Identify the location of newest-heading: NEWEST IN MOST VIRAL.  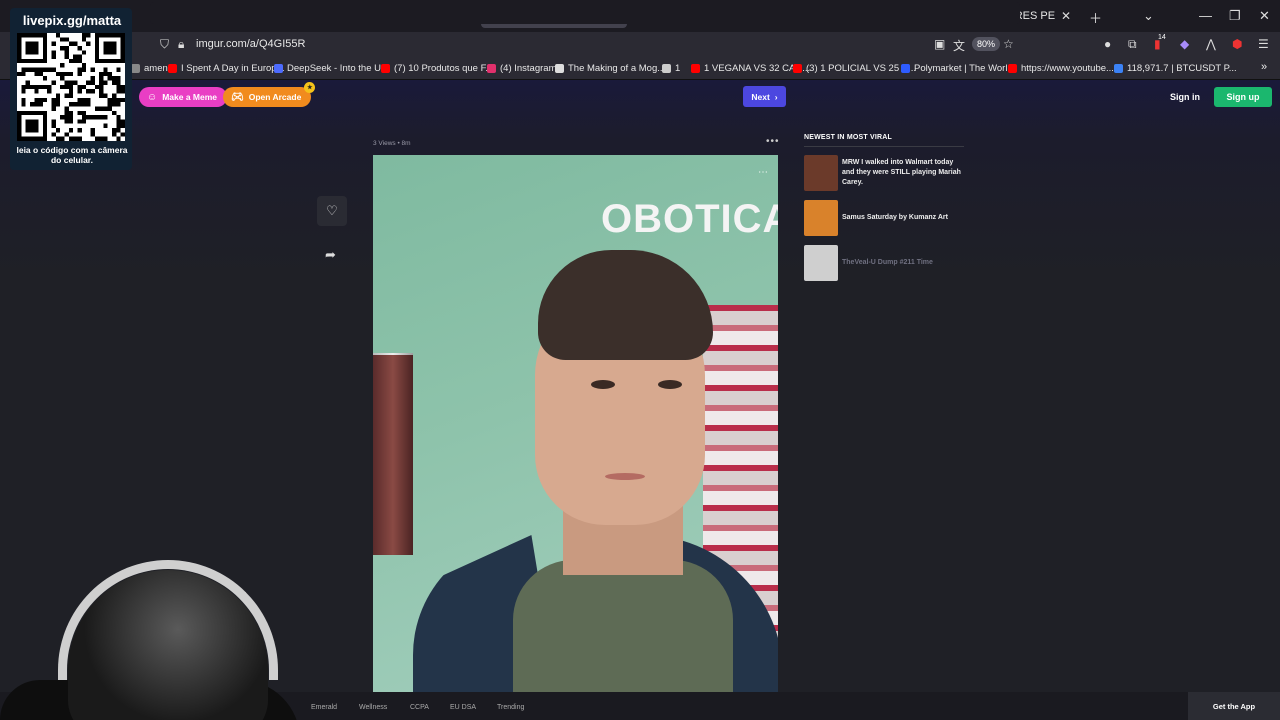
(848, 137).